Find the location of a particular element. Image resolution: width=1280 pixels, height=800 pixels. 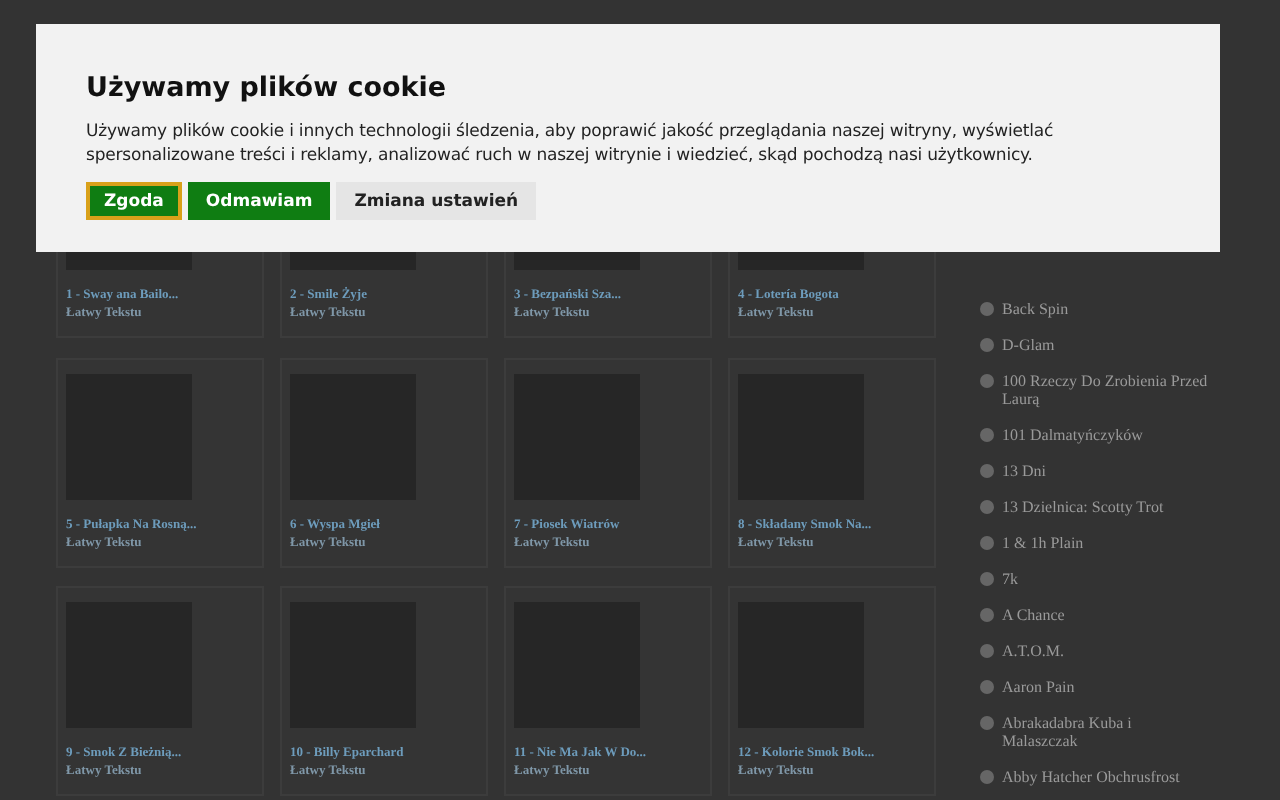

sidebar-item: Back Spin is located at coordinates (1035, 309).